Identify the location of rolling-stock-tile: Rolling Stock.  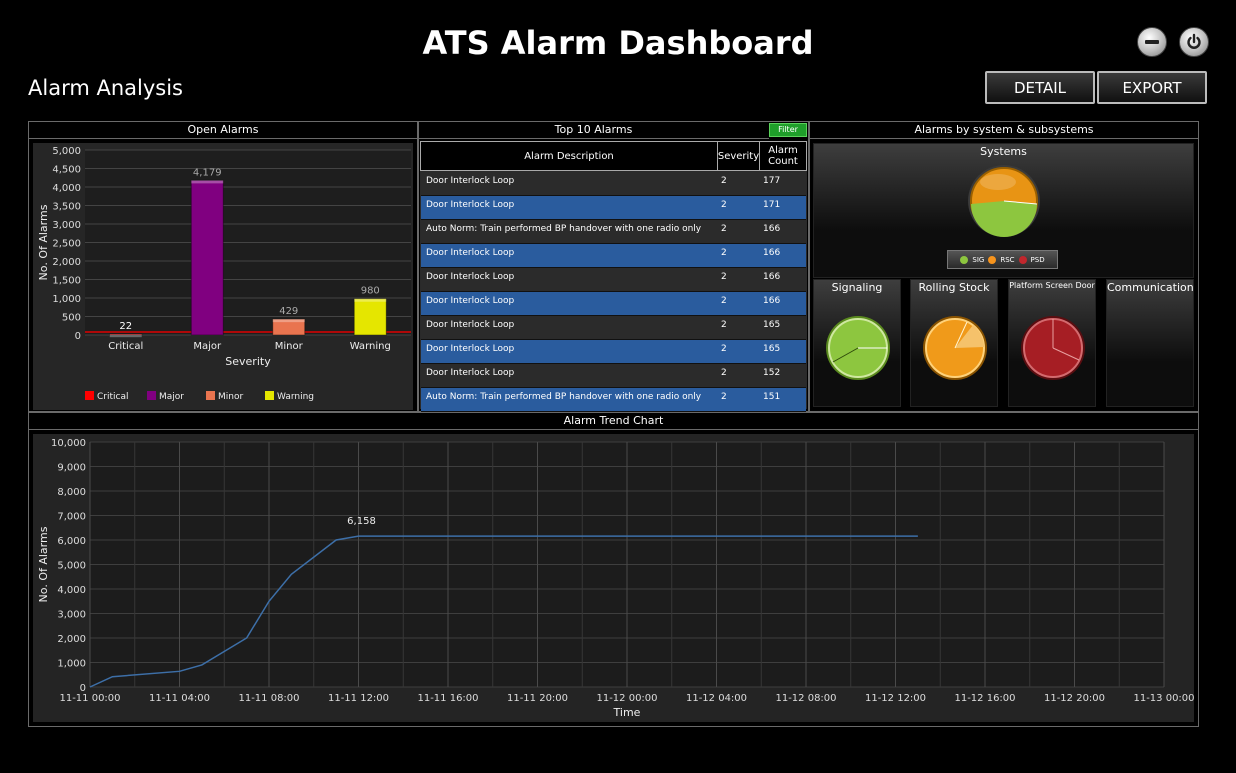
(954, 343).